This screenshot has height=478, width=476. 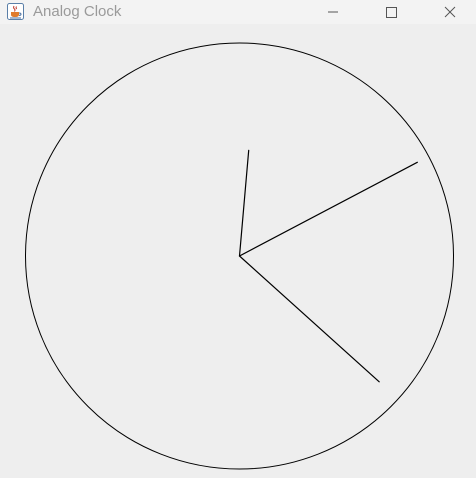 I want to click on minimize-button, so click(x=333, y=12).